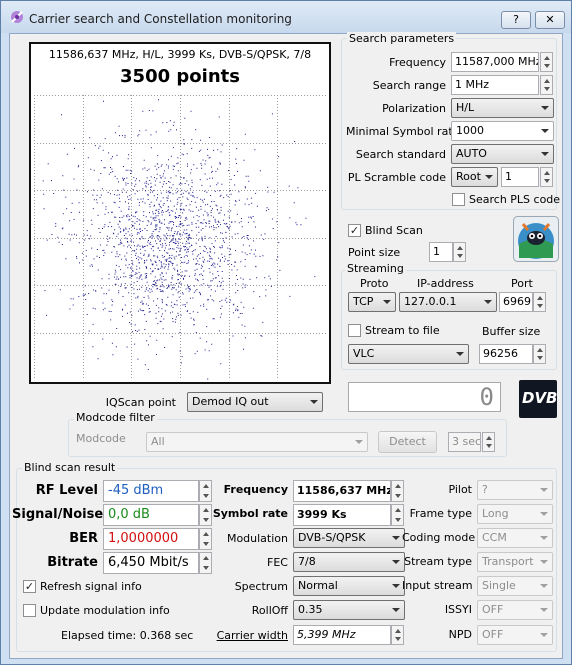  What do you see at coordinates (546, 85) in the screenshot?
I see `search-range-spinner` at bounding box center [546, 85].